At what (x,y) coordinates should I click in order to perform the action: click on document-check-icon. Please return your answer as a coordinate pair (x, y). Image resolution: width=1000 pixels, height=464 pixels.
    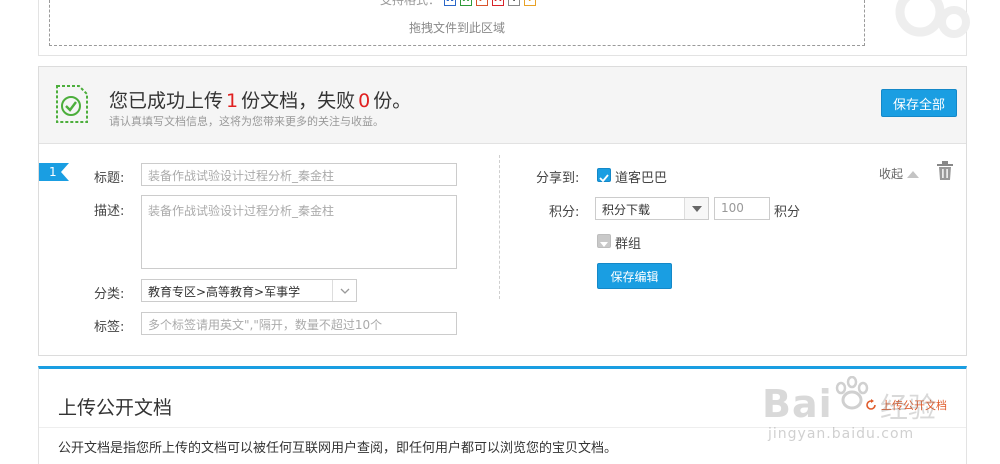
    Looking at the image, I should click on (72, 104).